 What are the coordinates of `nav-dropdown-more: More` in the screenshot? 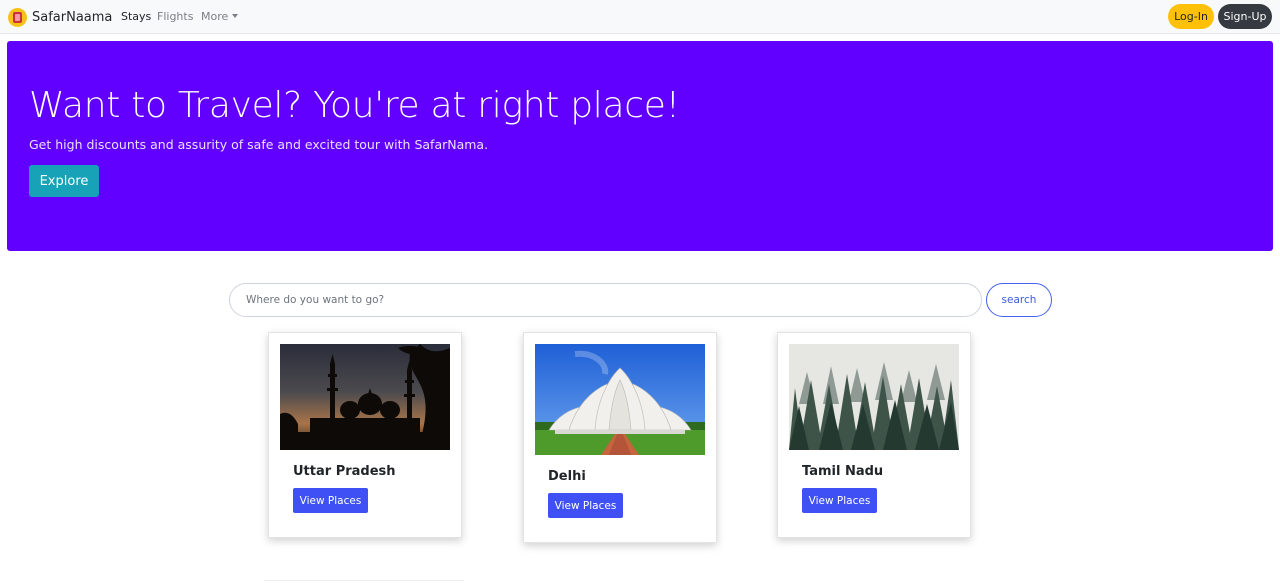 It's located at (220, 16).